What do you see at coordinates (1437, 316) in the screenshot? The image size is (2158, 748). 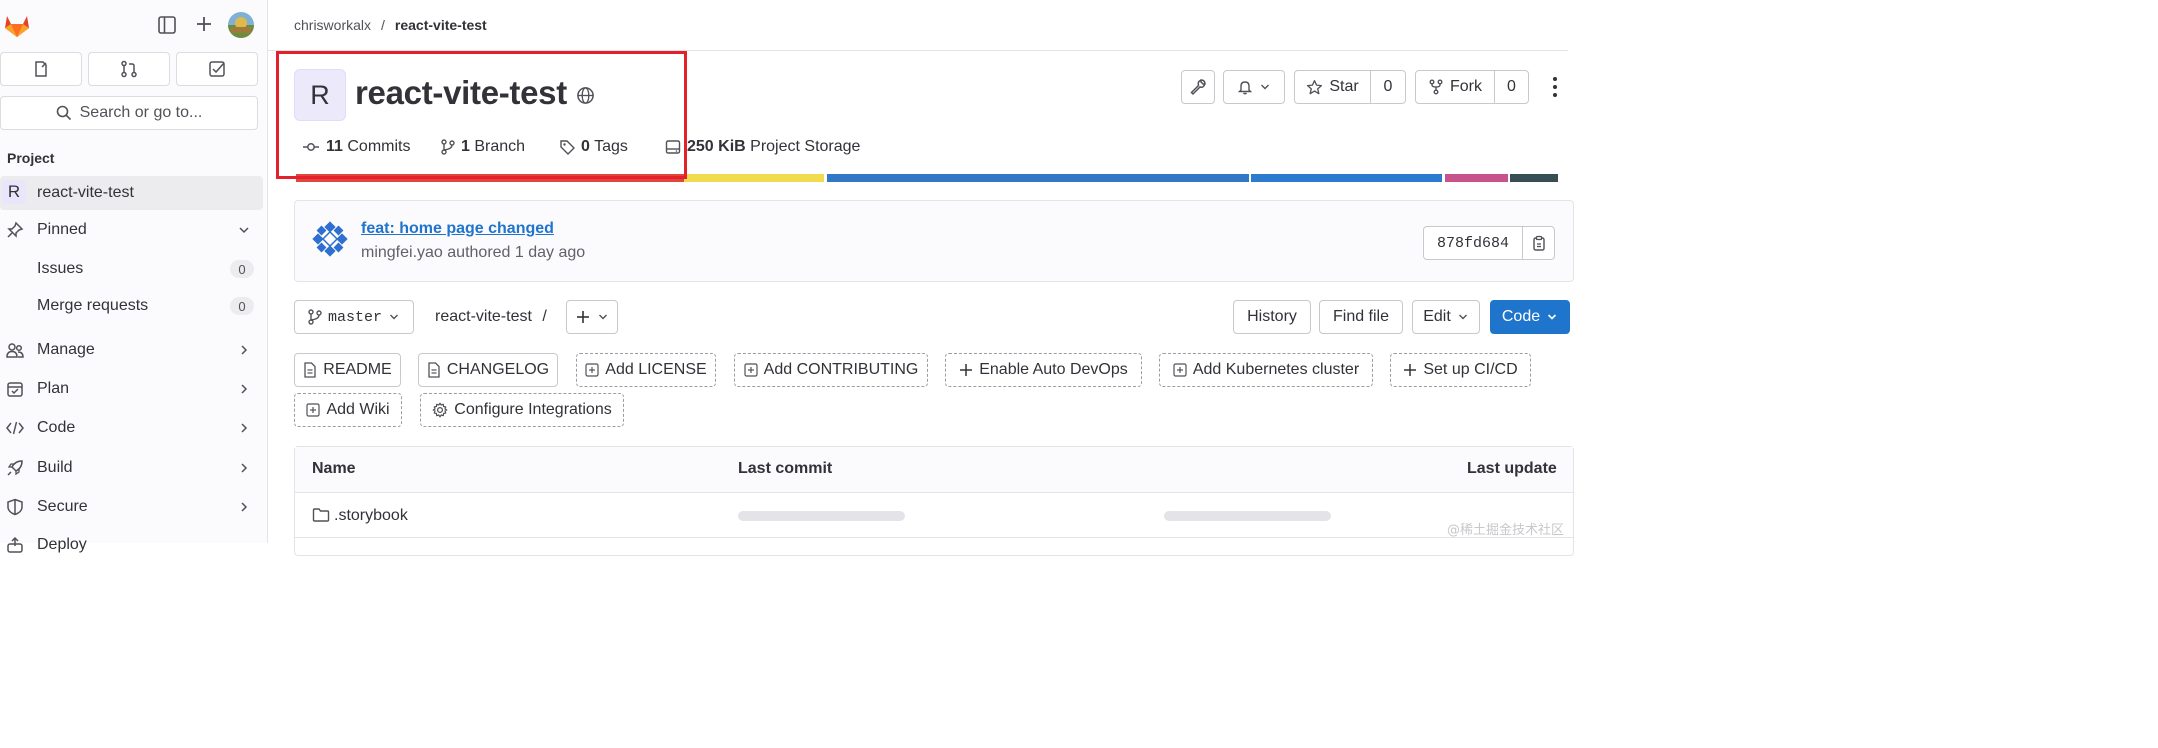 I see `edit-label: Edit` at bounding box center [1437, 316].